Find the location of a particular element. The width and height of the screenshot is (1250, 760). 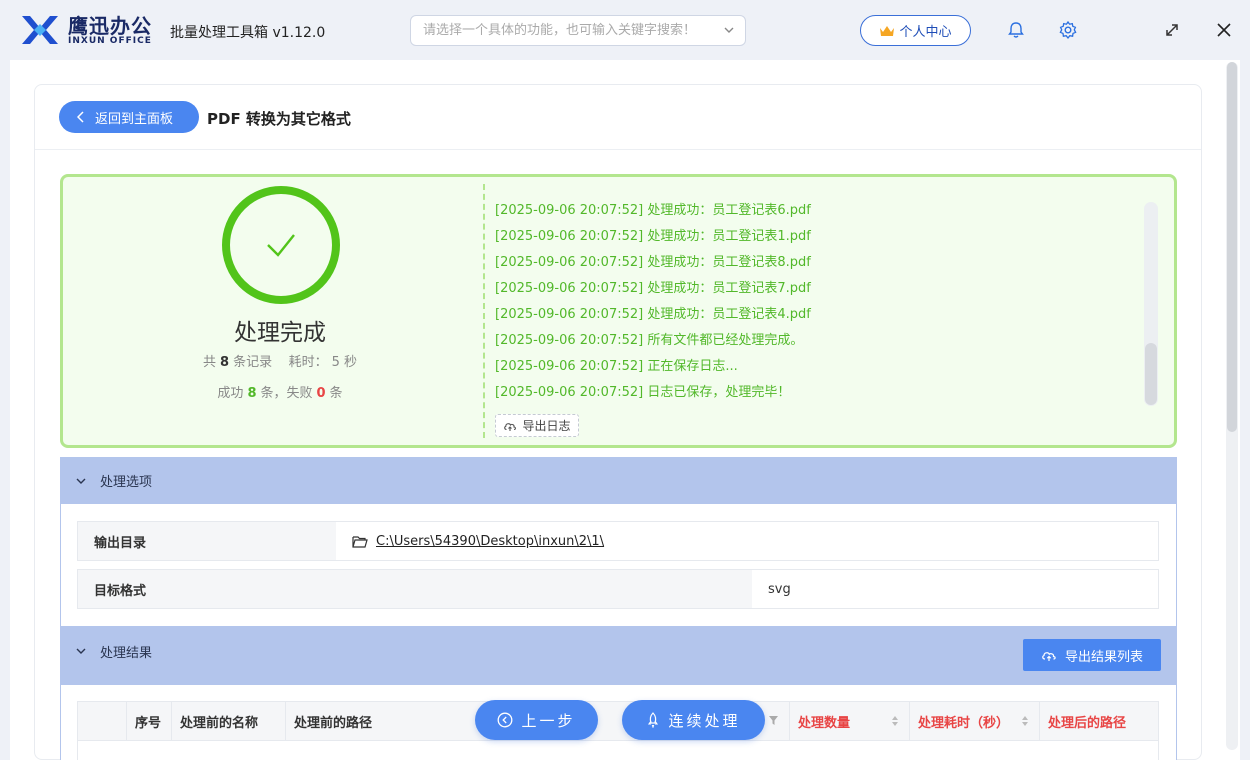

back-to-dashboard-button: 返回到主面板 is located at coordinates (129, 117).